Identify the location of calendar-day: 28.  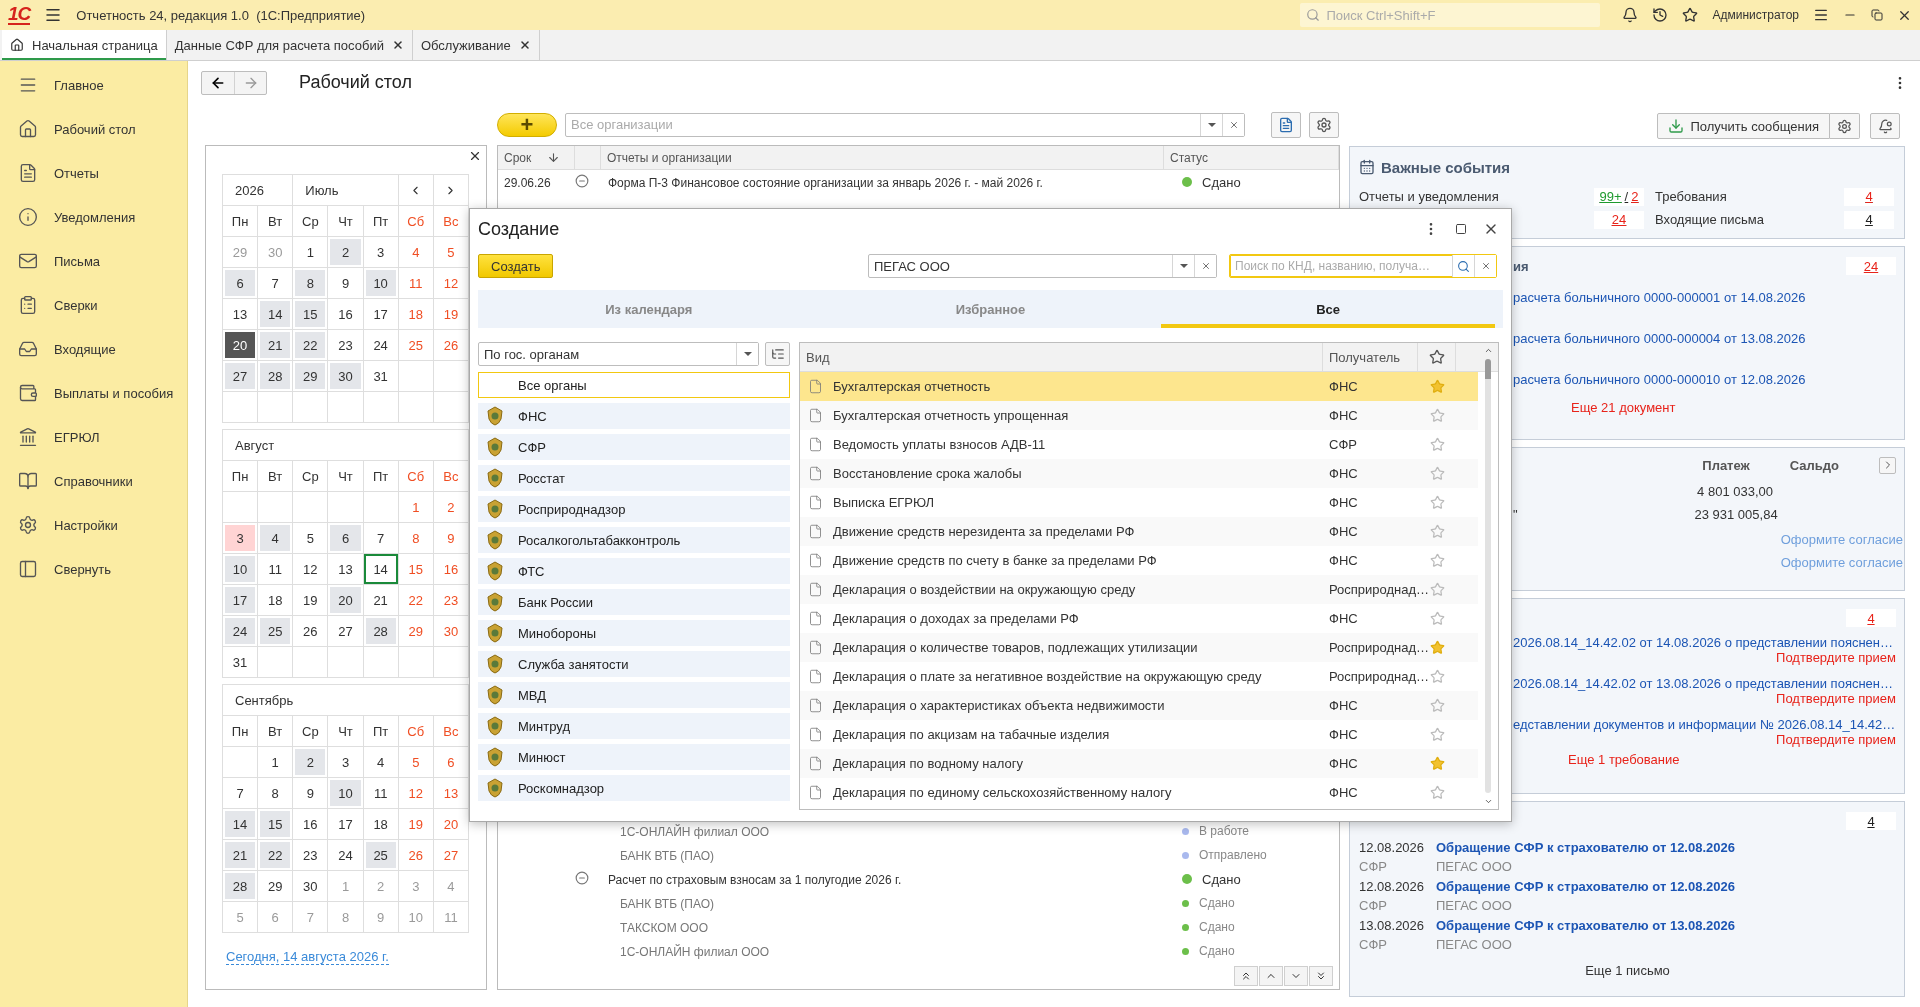
(240, 886).